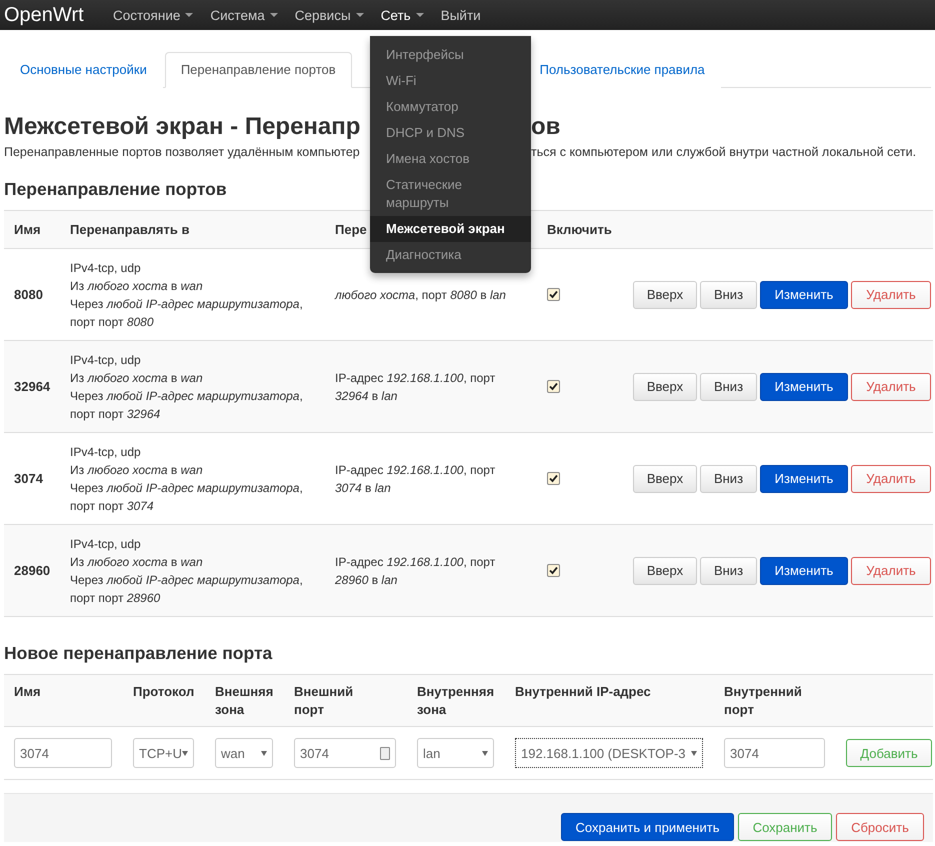  I want to click on menu-item: Диагностика, so click(450, 255).